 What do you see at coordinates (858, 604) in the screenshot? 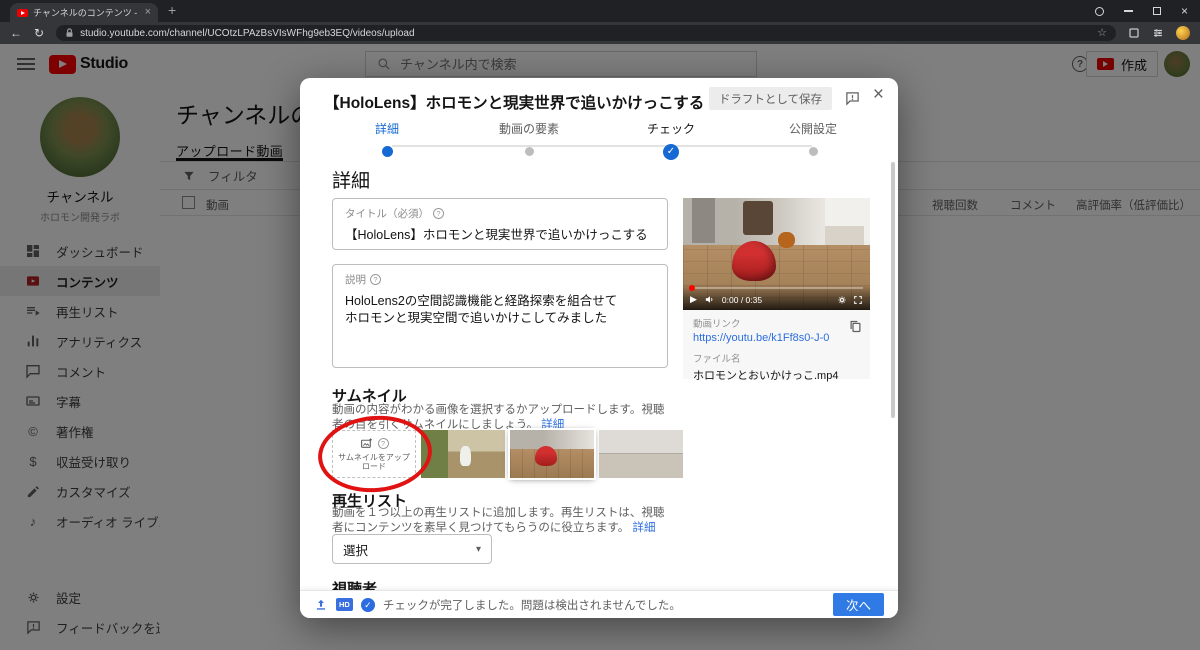
I see `next-button: 次へ` at bounding box center [858, 604].